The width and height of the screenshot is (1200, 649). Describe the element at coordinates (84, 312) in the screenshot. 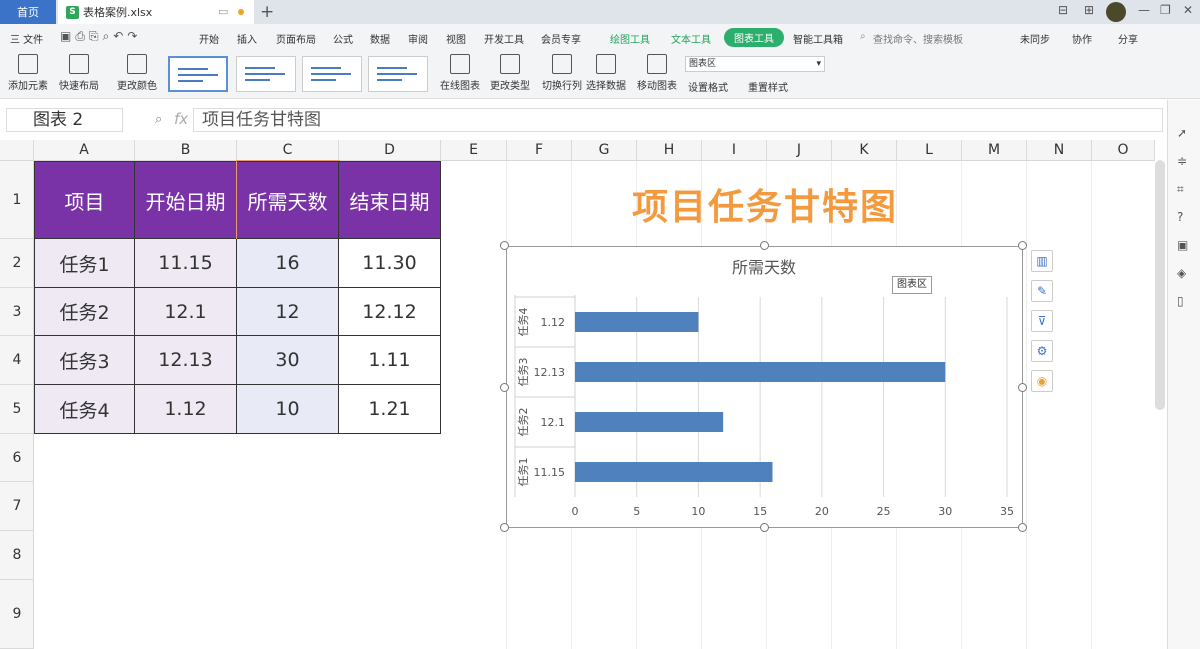

I see `table-cell: 任务2` at that location.